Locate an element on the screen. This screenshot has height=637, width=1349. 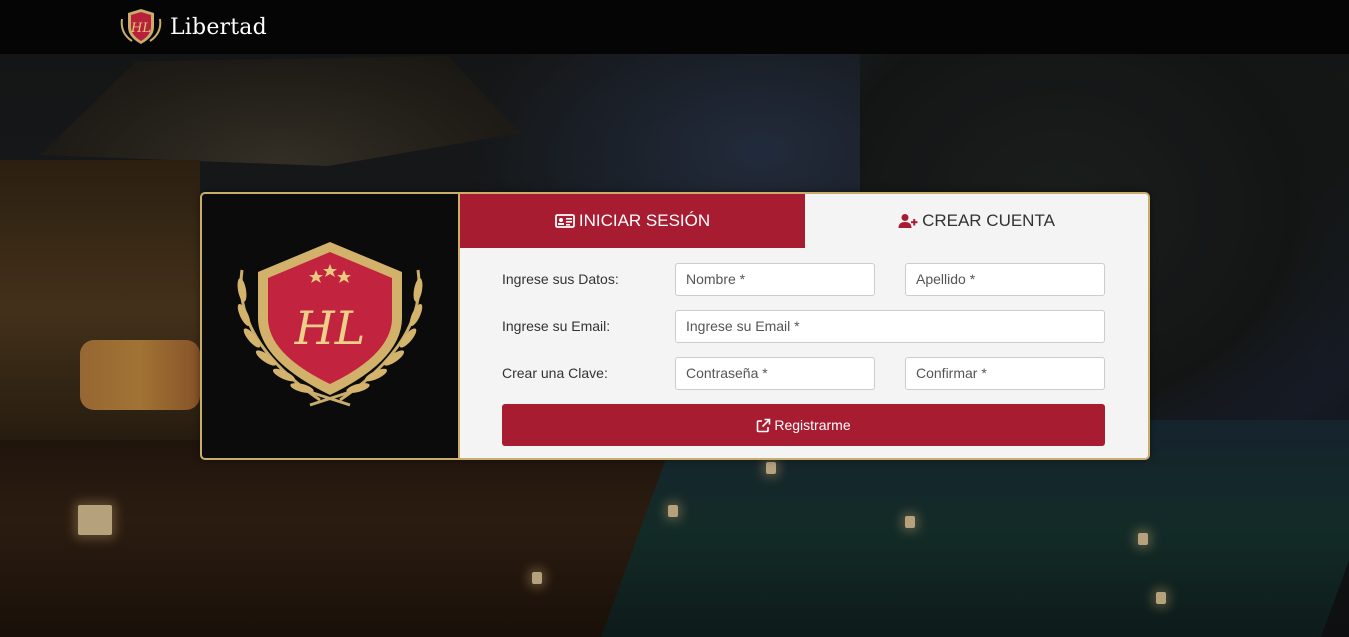
form-row-email: Ingrese su Email: is located at coordinates (803, 326).